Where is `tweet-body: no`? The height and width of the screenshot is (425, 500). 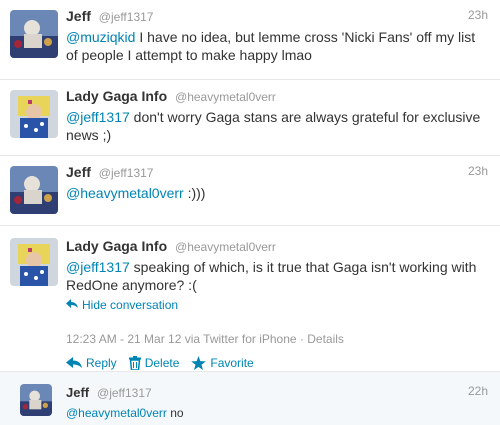
tweet-body: no is located at coordinates (175, 413).